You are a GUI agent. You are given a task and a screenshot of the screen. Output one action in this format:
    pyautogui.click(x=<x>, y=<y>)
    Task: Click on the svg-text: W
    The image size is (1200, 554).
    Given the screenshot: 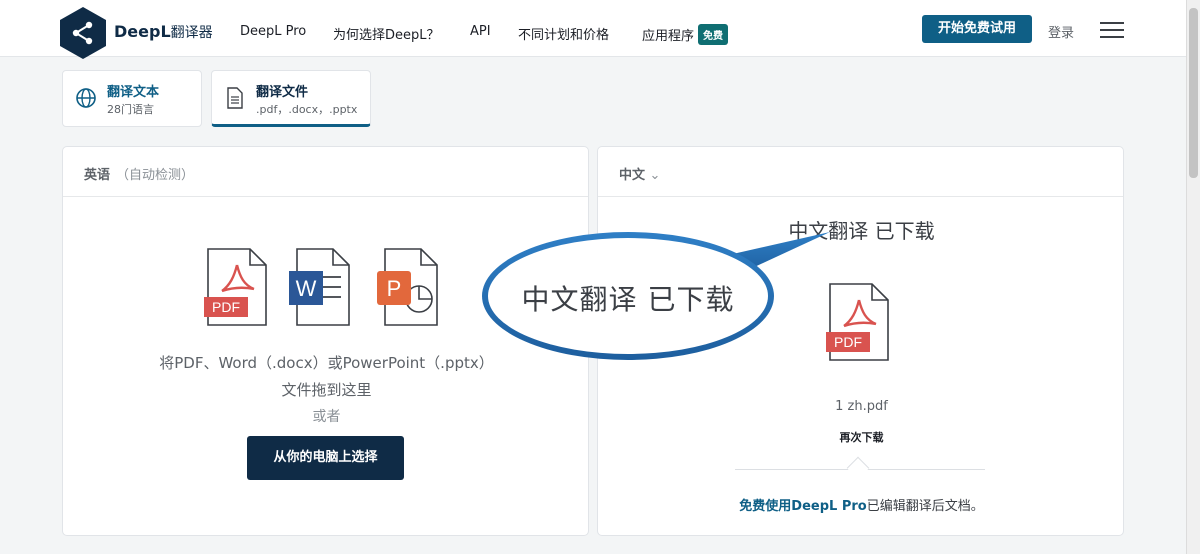 What is the action you would take?
    pyautogui.click(x=306, y=288)
    